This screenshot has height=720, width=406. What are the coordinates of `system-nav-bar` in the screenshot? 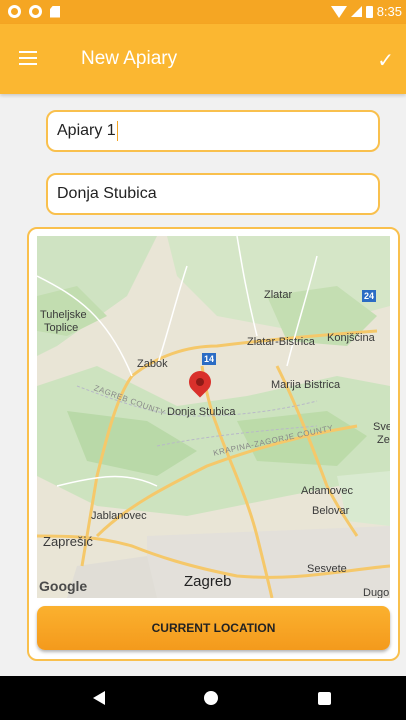 It's located at (203, 698).